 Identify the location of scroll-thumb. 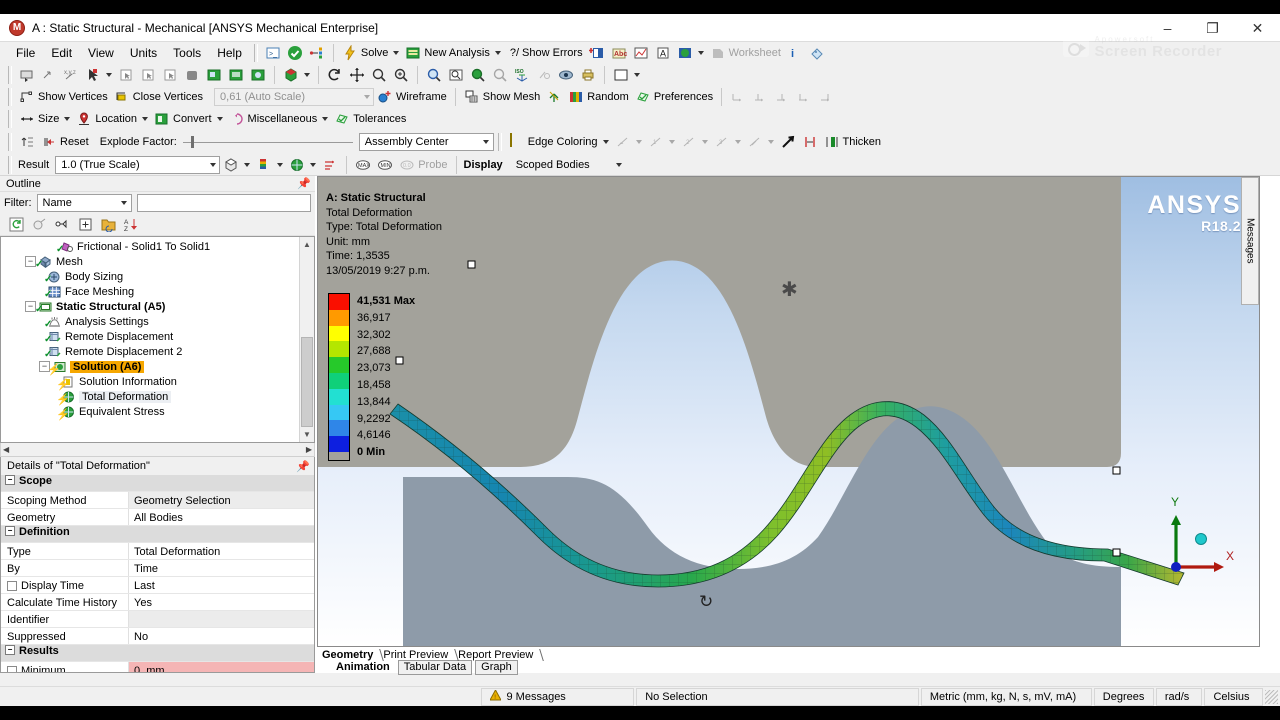
(307, 382).